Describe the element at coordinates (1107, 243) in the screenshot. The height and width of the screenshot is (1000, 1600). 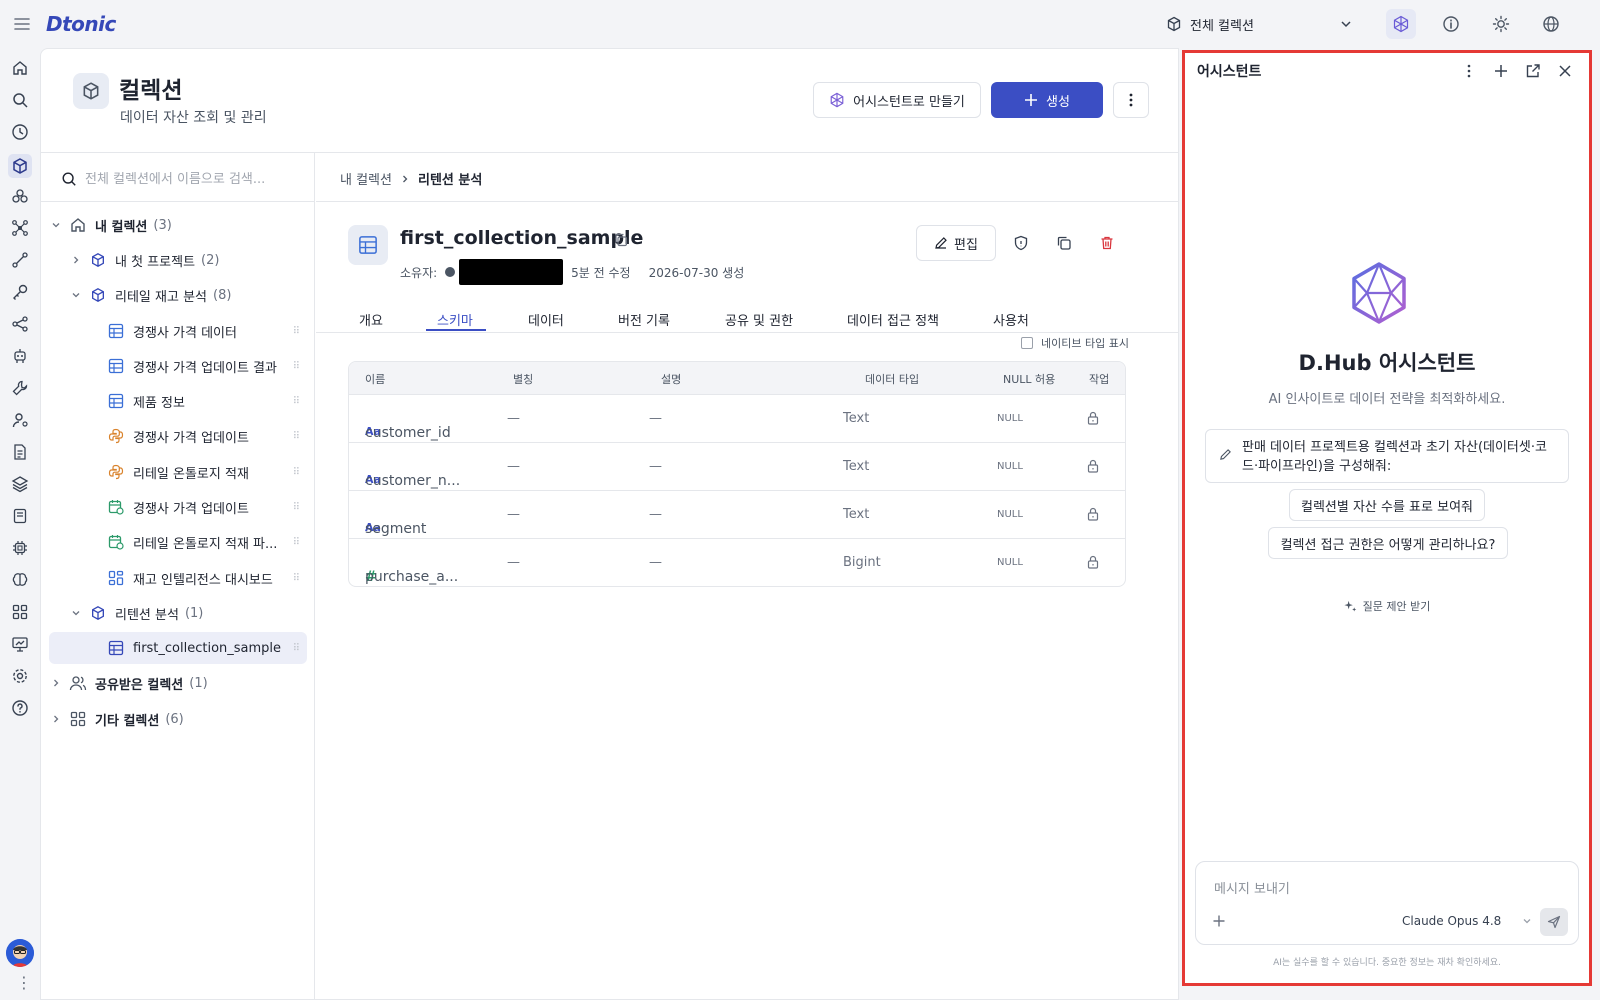
I see `trash-icon` at that location.